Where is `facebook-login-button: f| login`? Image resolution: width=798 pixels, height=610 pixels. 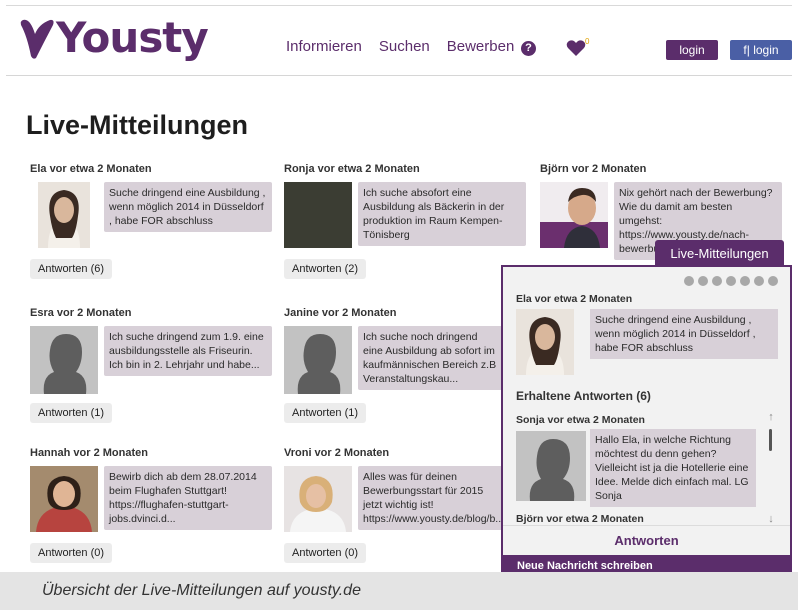 facebook-login-button: f| login is located at coordinates (761, 50).